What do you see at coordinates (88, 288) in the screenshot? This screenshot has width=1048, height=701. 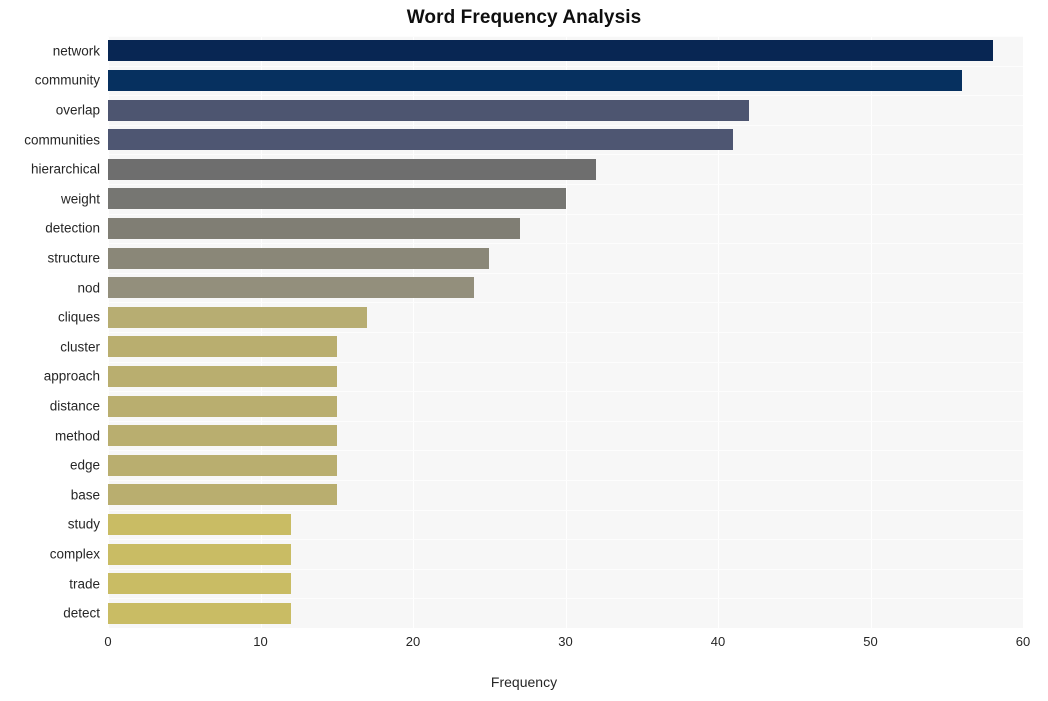 I see `y-axis-tick-label: nod` at bounding box center [88, 288].